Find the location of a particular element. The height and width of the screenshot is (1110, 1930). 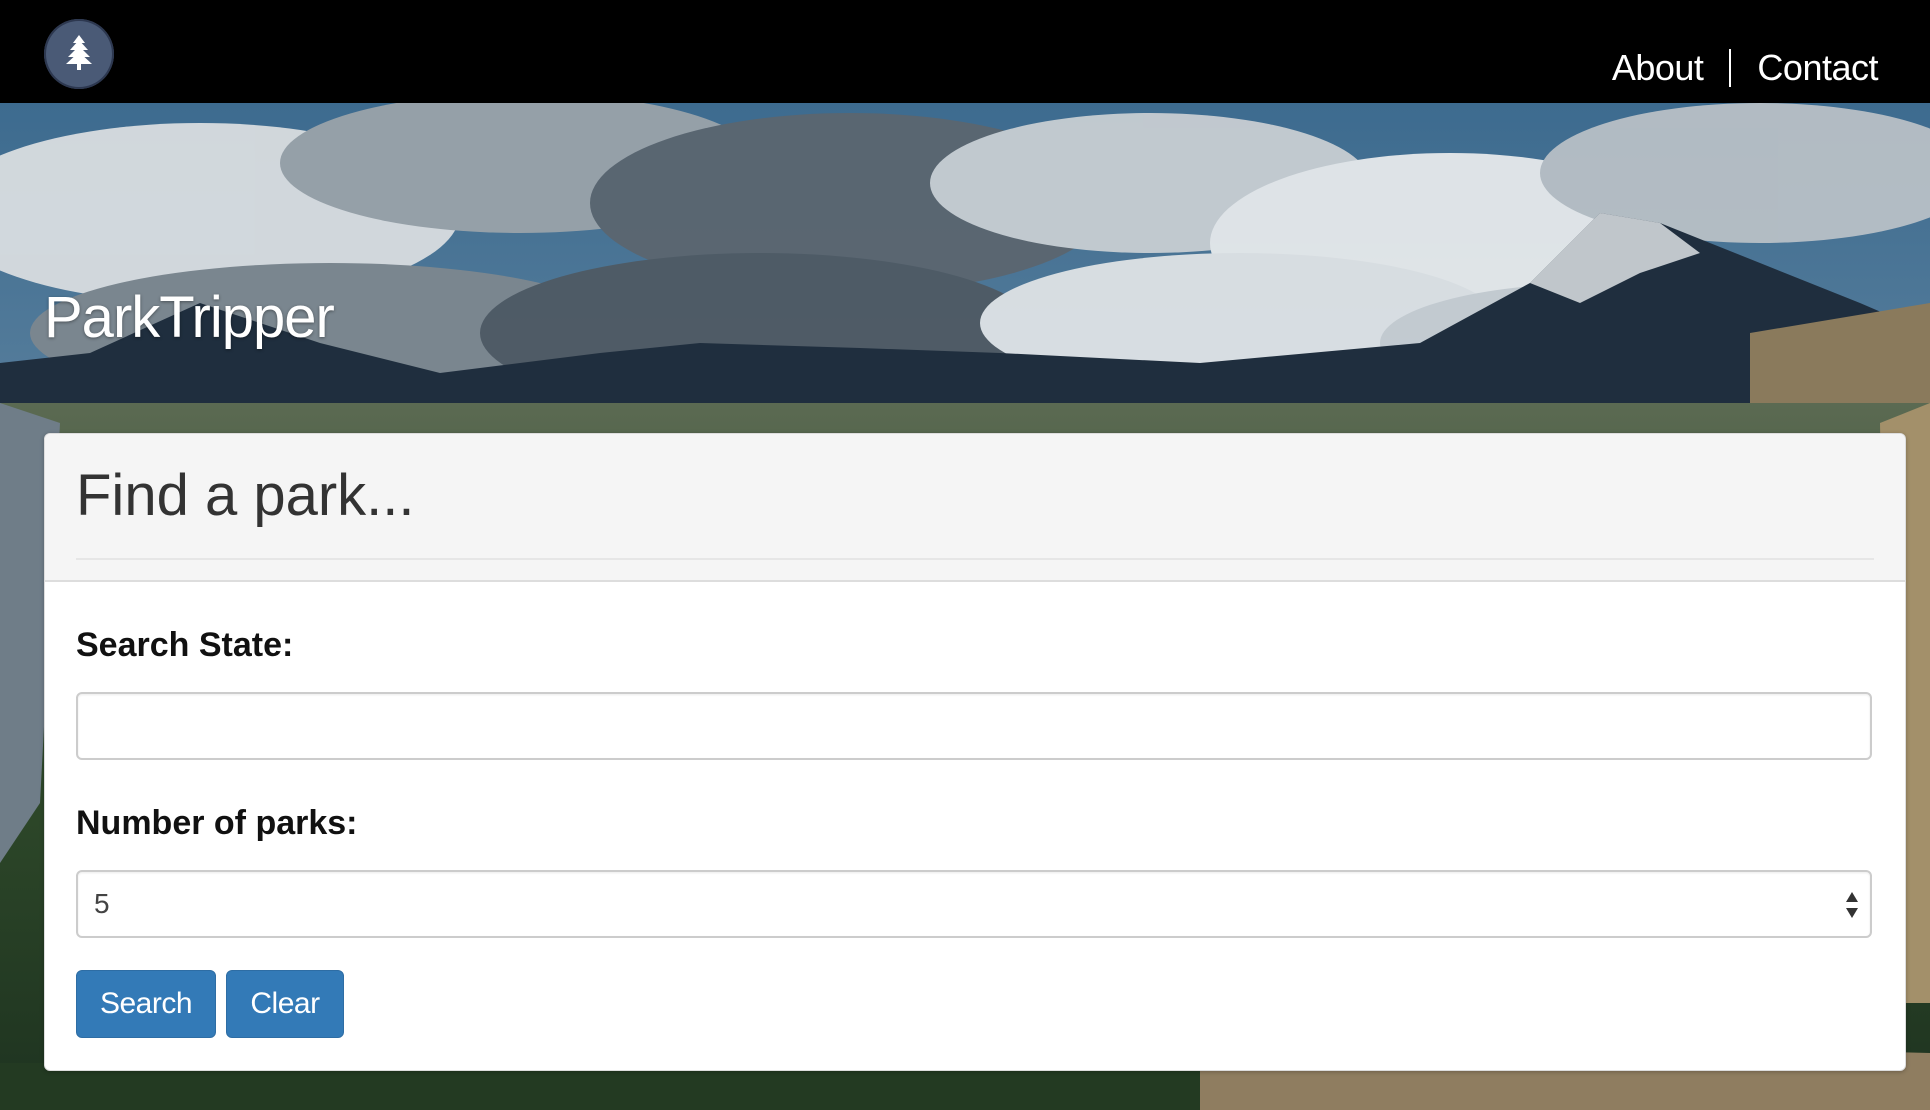

clear-button: Clear is located at coordinates (285, 1004).